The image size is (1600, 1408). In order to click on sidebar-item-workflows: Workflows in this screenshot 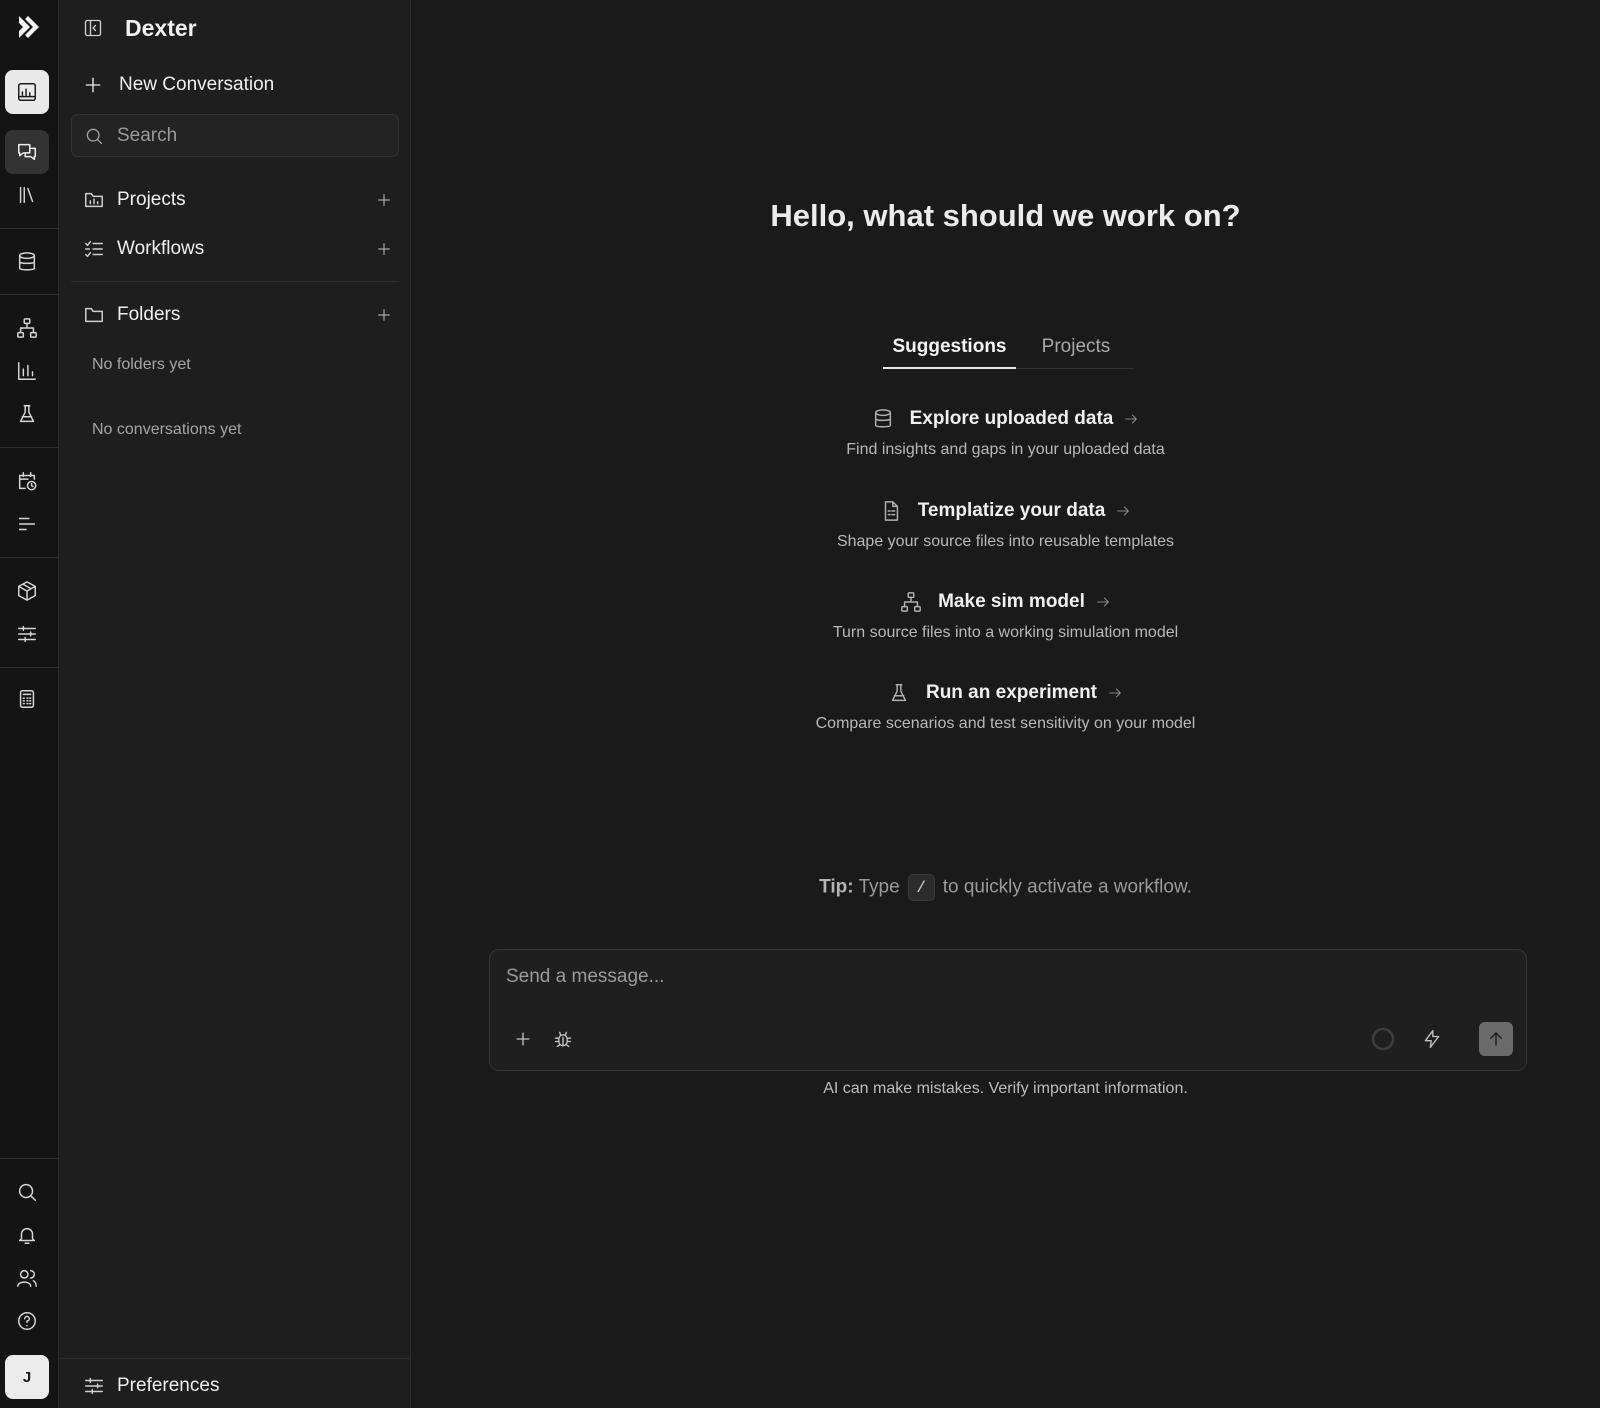, I will do `click(238, 249)`.